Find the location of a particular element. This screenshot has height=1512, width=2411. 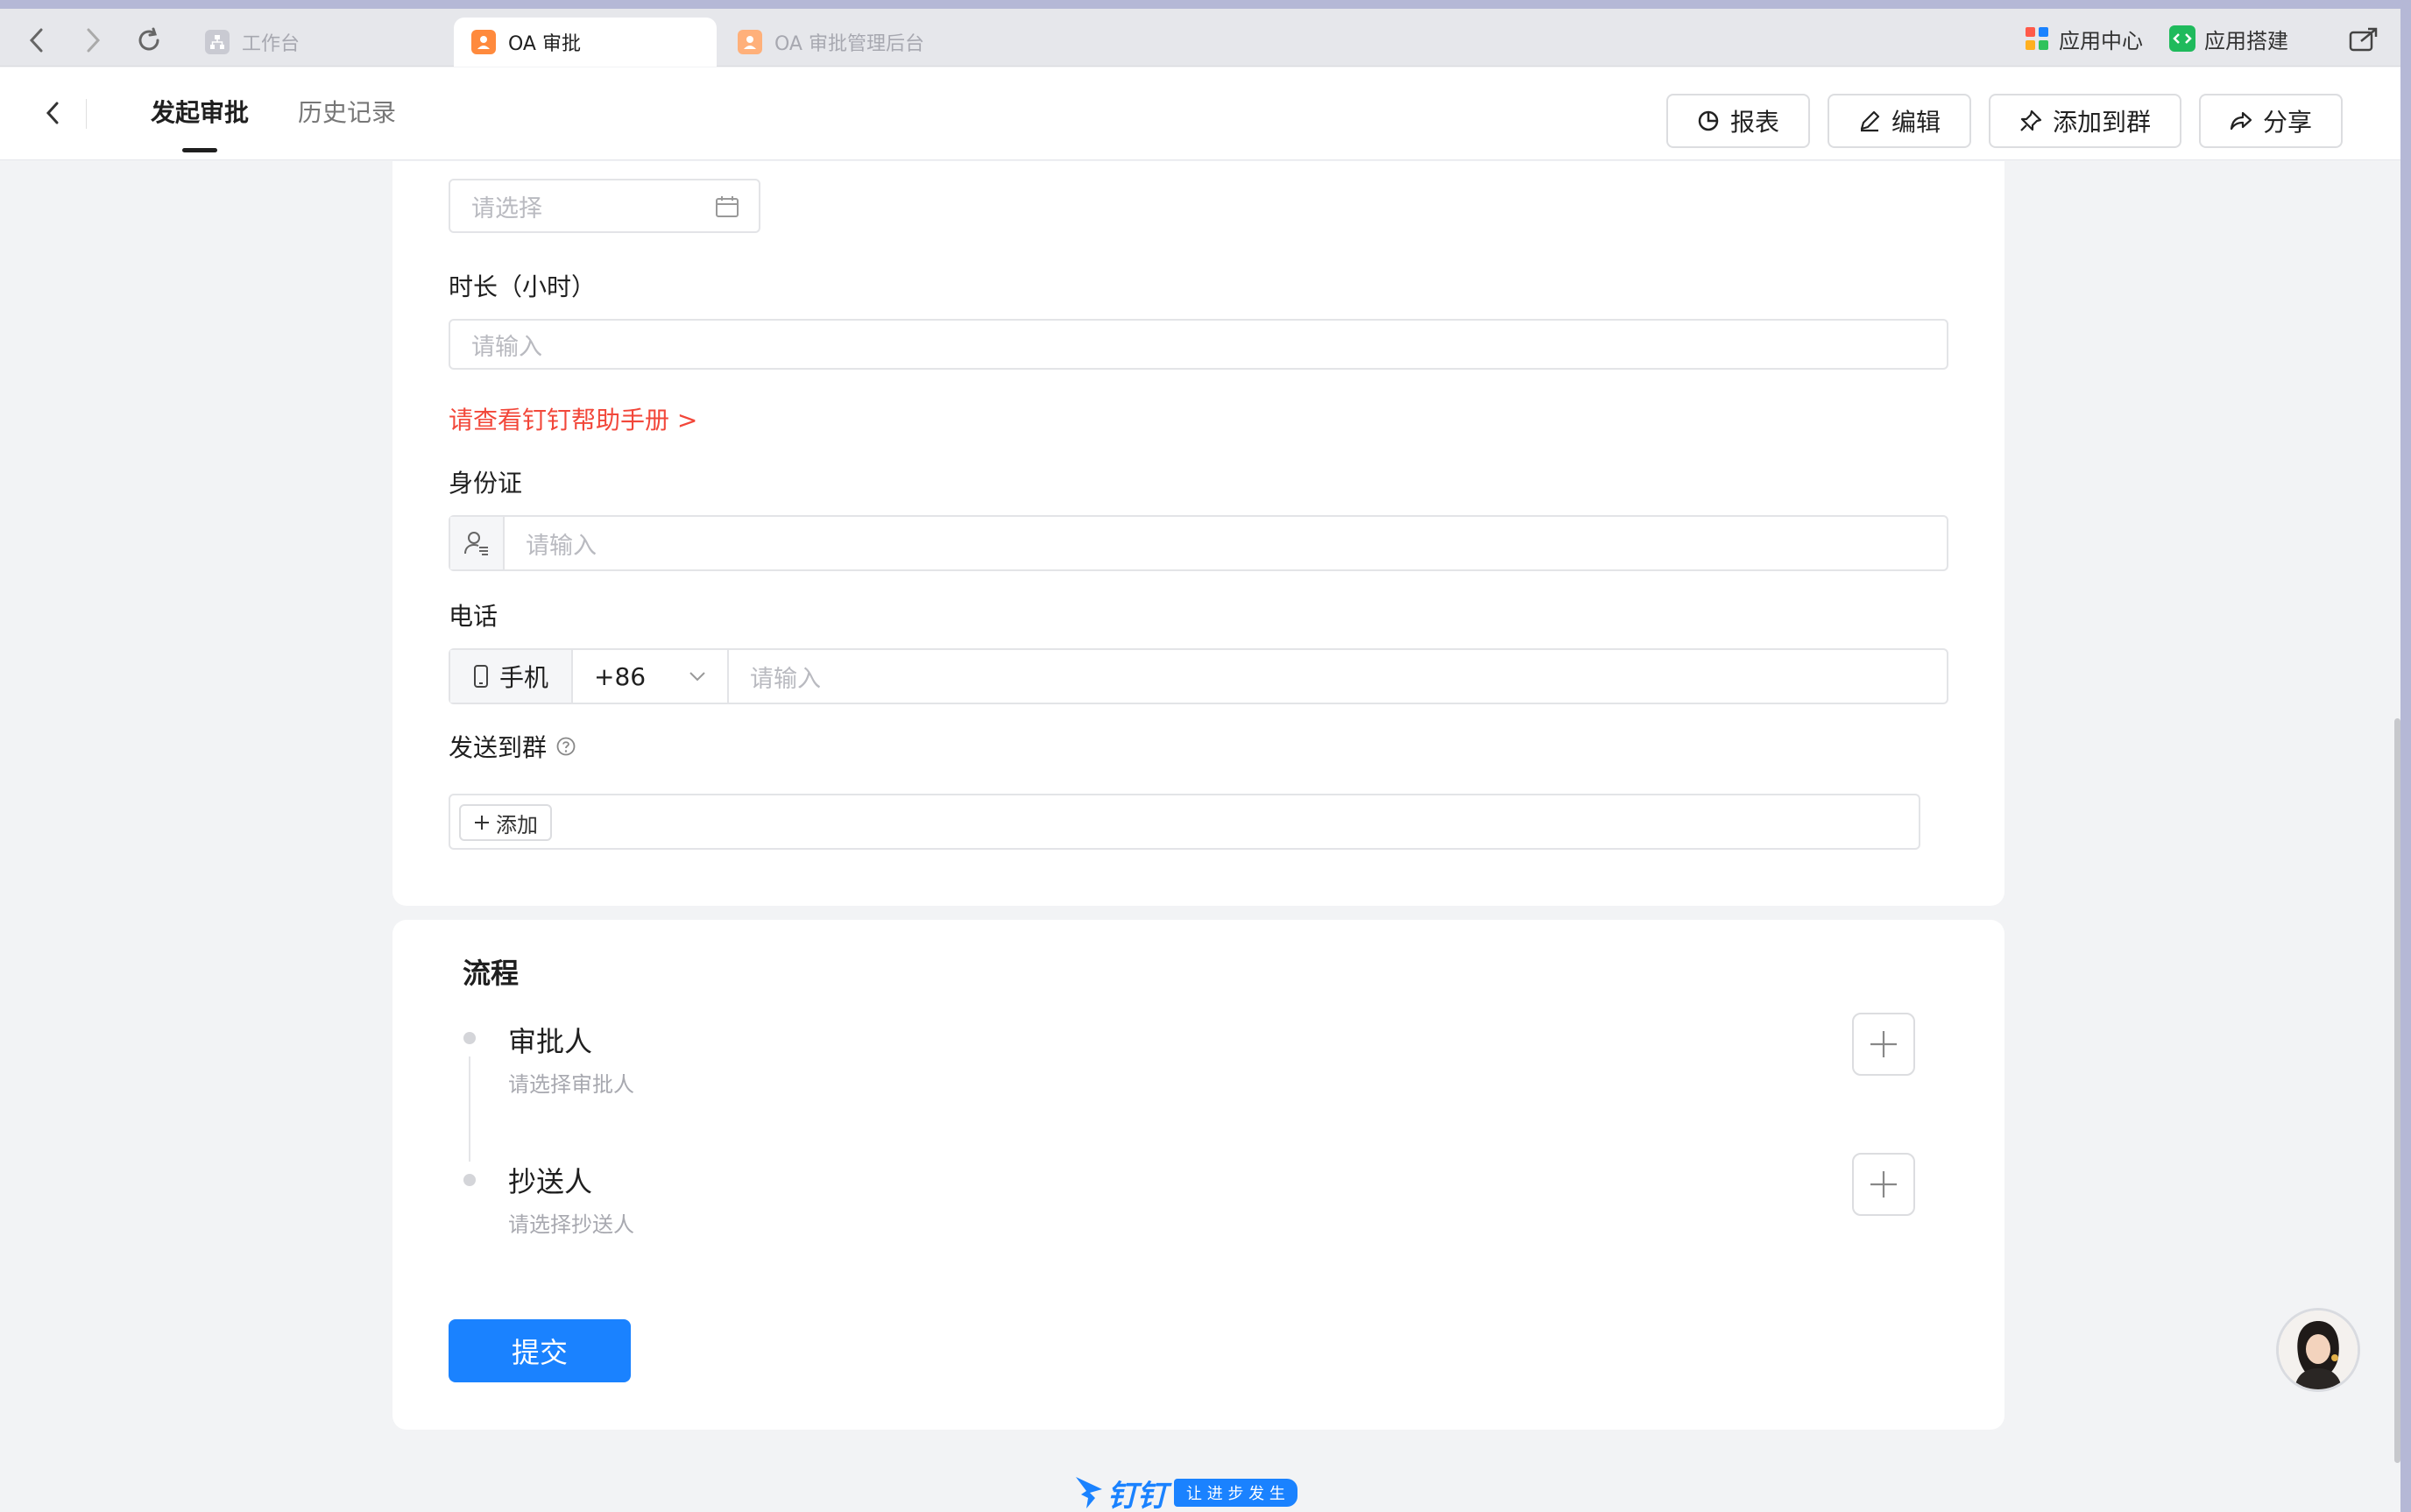

tab-label: 工作台 is located at coordinates (271, 44).